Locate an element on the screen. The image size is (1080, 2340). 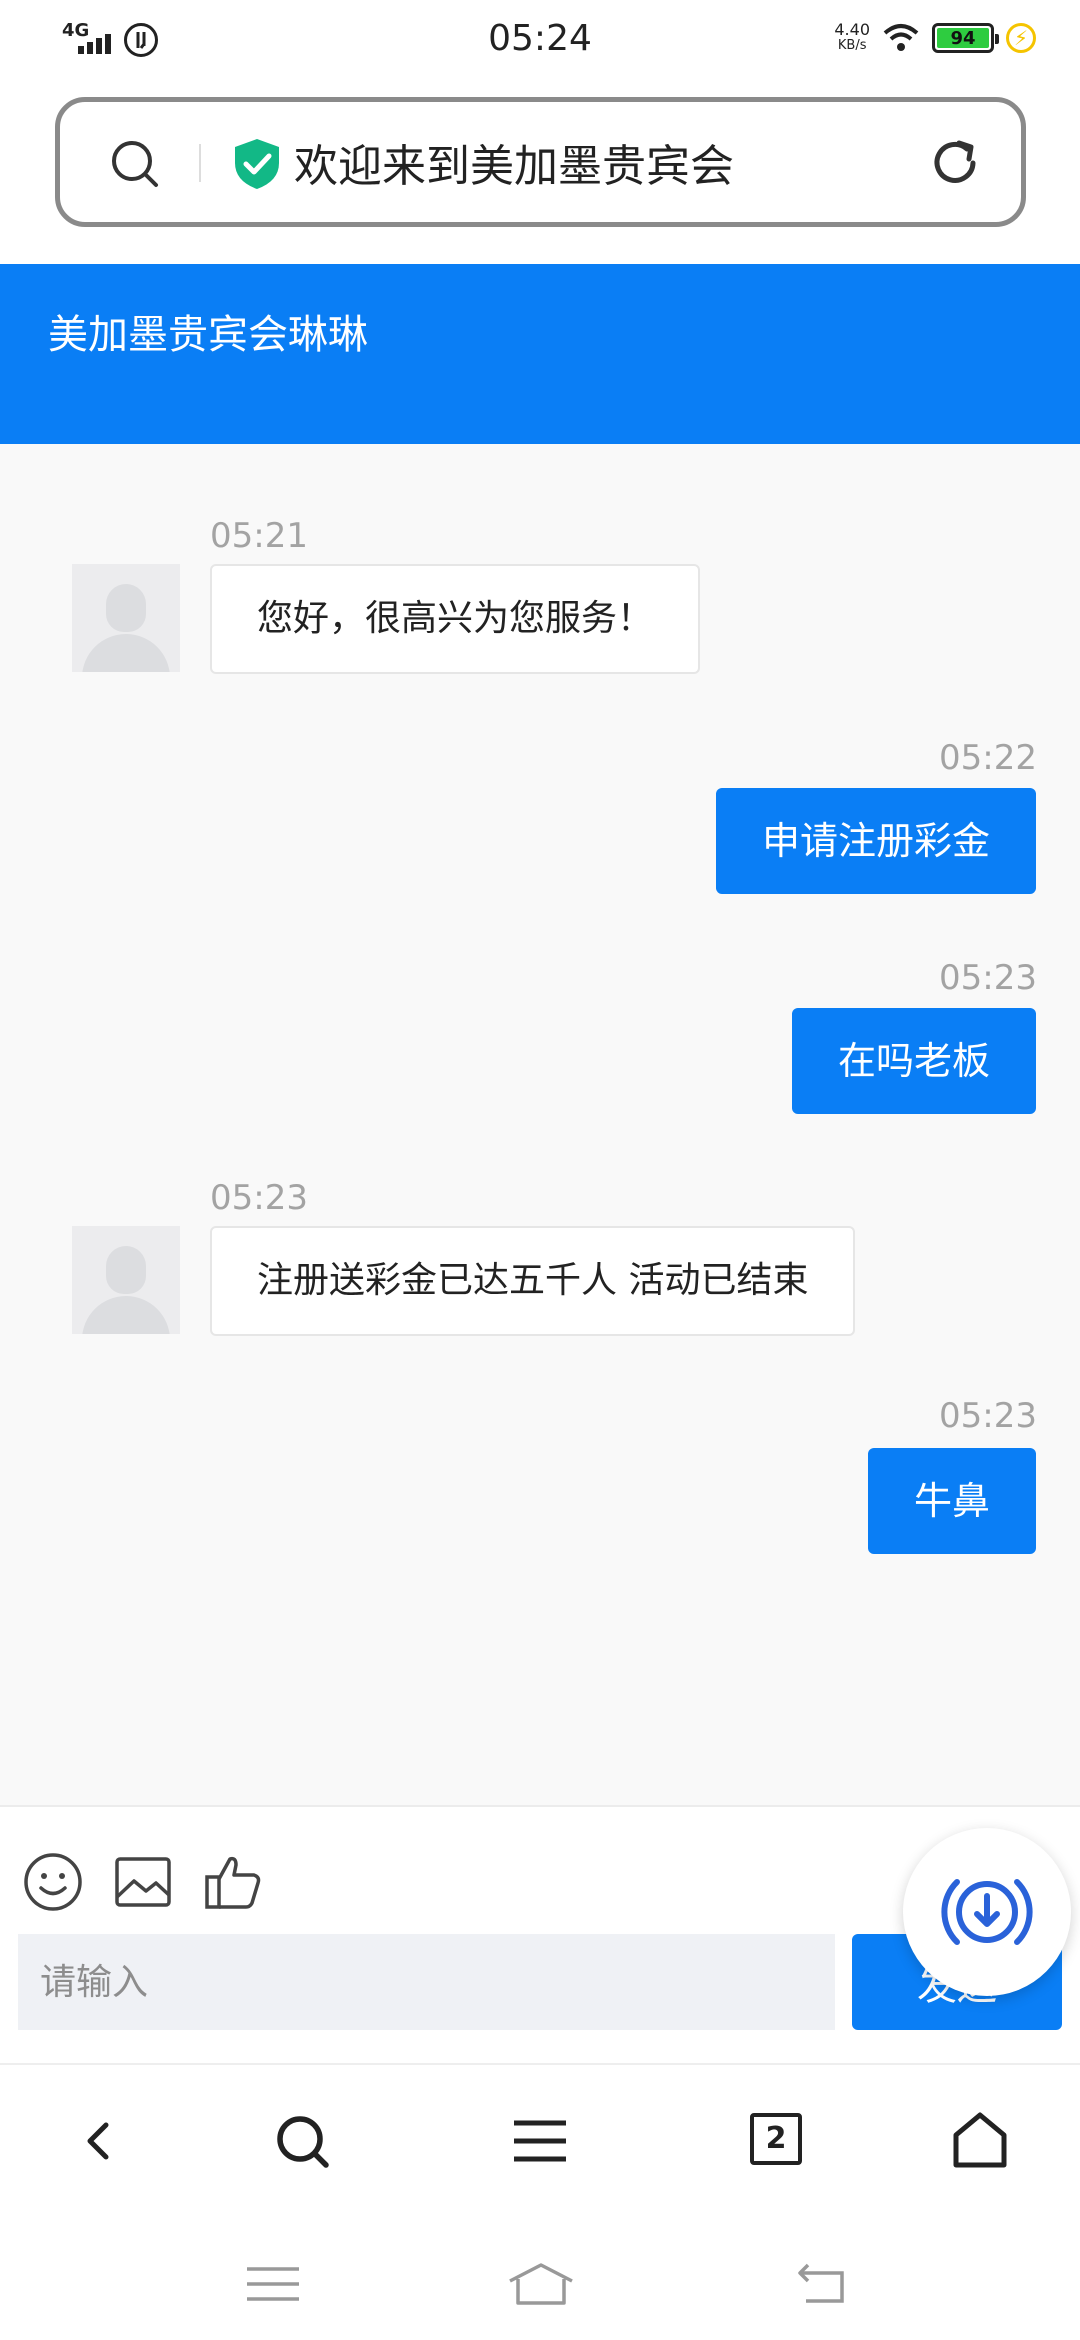
reload-icon is located at coordinates (955, 163).